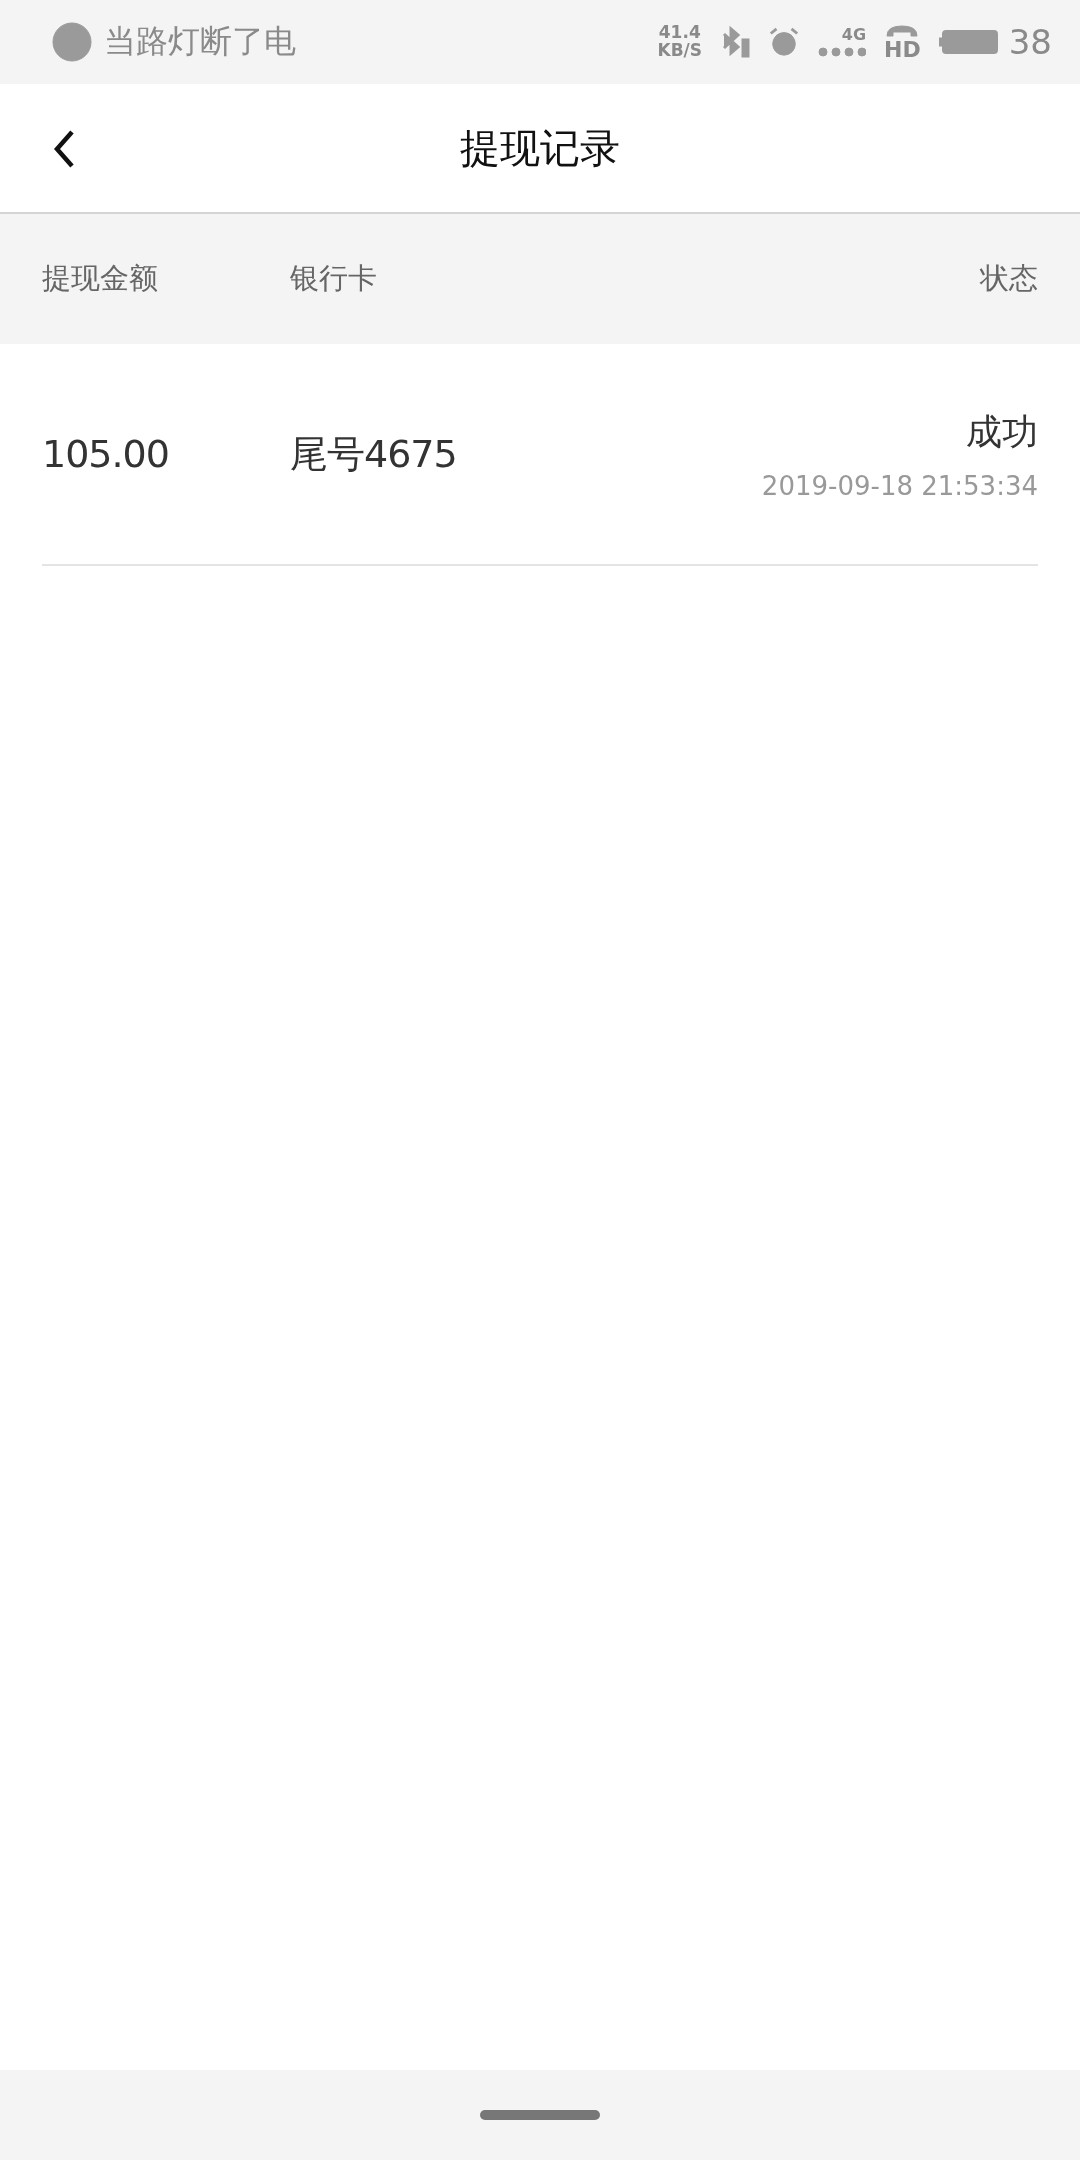 The height and width of the screenshot is (2160, 1080). Describe the element at coordinates (540, 148) in the screenshot. I see `page-title: 提现记录` at that location.